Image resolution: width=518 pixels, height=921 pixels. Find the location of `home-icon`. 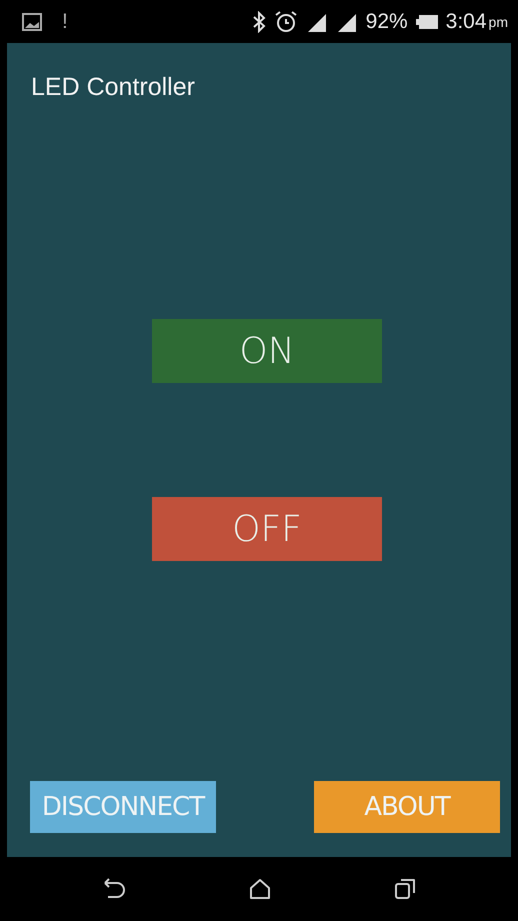

home-icon is located at coordinates (259, 889).